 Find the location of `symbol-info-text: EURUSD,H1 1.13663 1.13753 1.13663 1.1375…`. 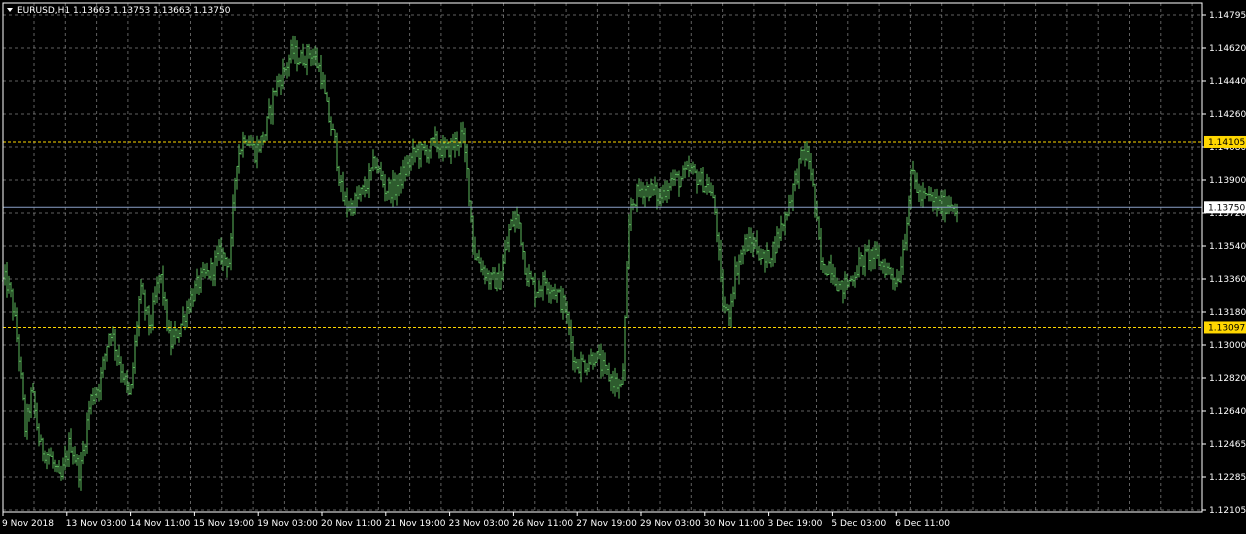

symbol-info-text: EURUSD,H1 1.13663 1.13753 1.13663 1.1375… is located at coordinates (124, 11).